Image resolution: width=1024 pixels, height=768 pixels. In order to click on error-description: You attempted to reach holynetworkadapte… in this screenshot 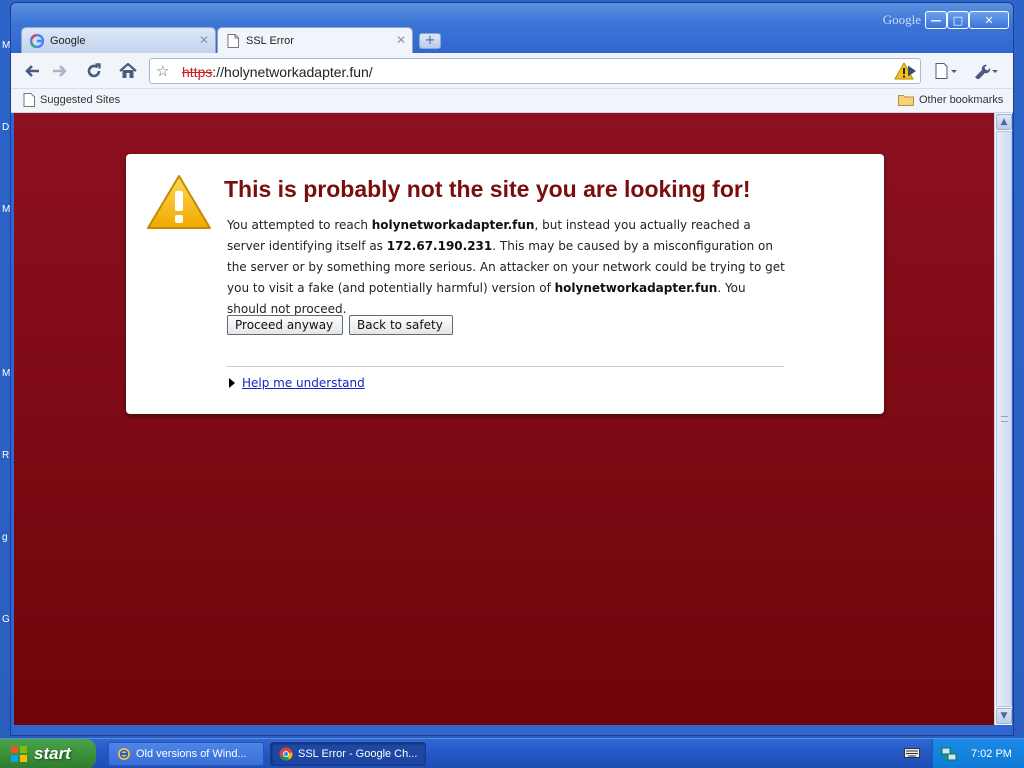, I will do `click(507, 267)`.